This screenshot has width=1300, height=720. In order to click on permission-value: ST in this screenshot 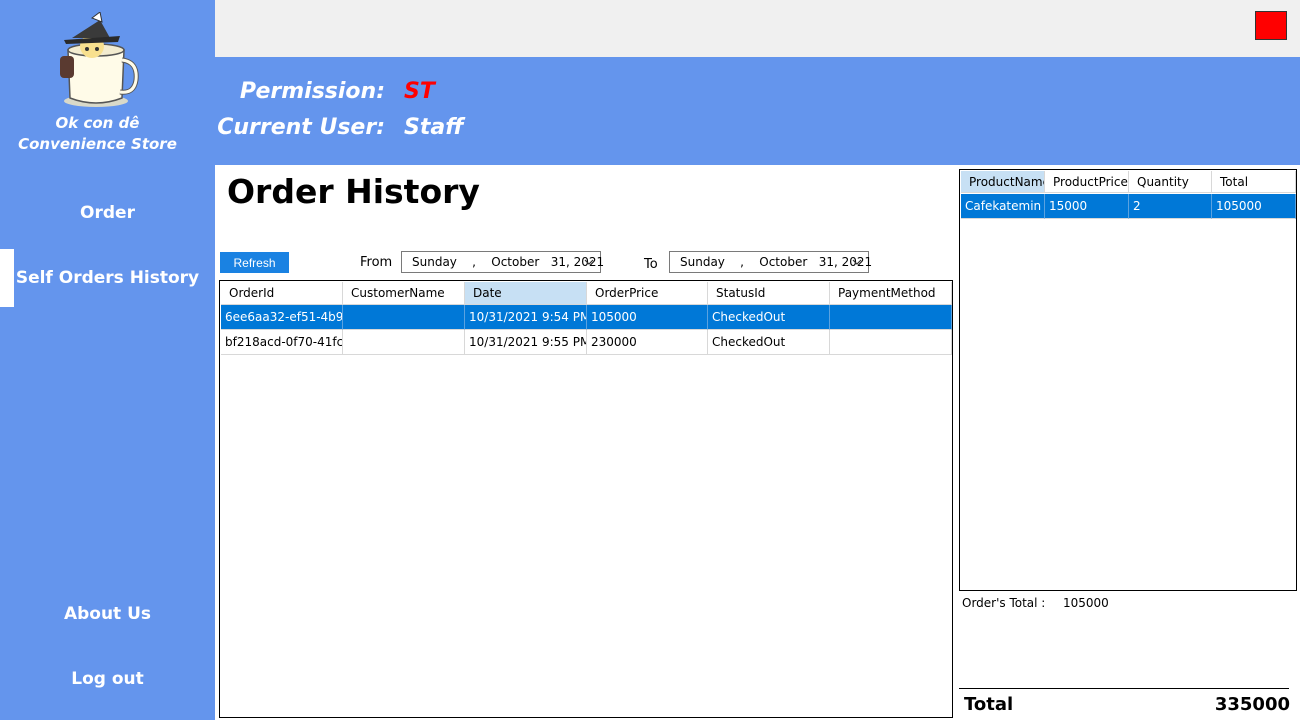, I will do `click(419, 91)`.